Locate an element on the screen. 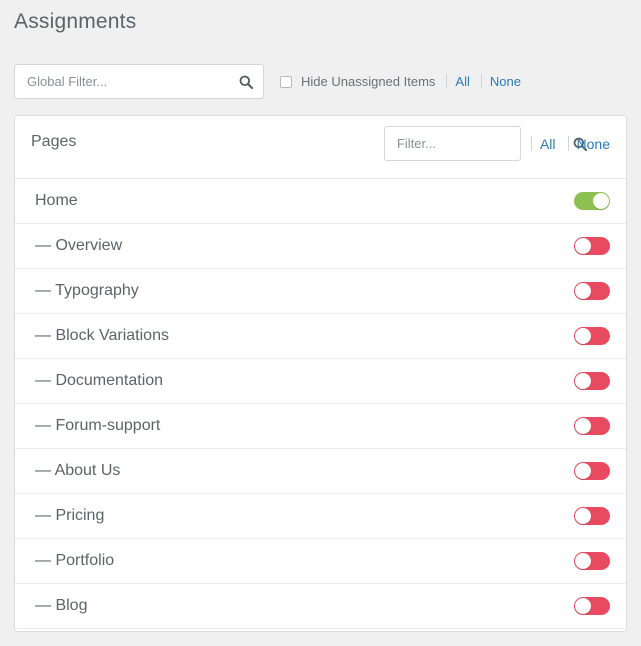 The width and height of the screenshot is (641, 646). list-item: — Block Variations is located at coordinates (320, 336).